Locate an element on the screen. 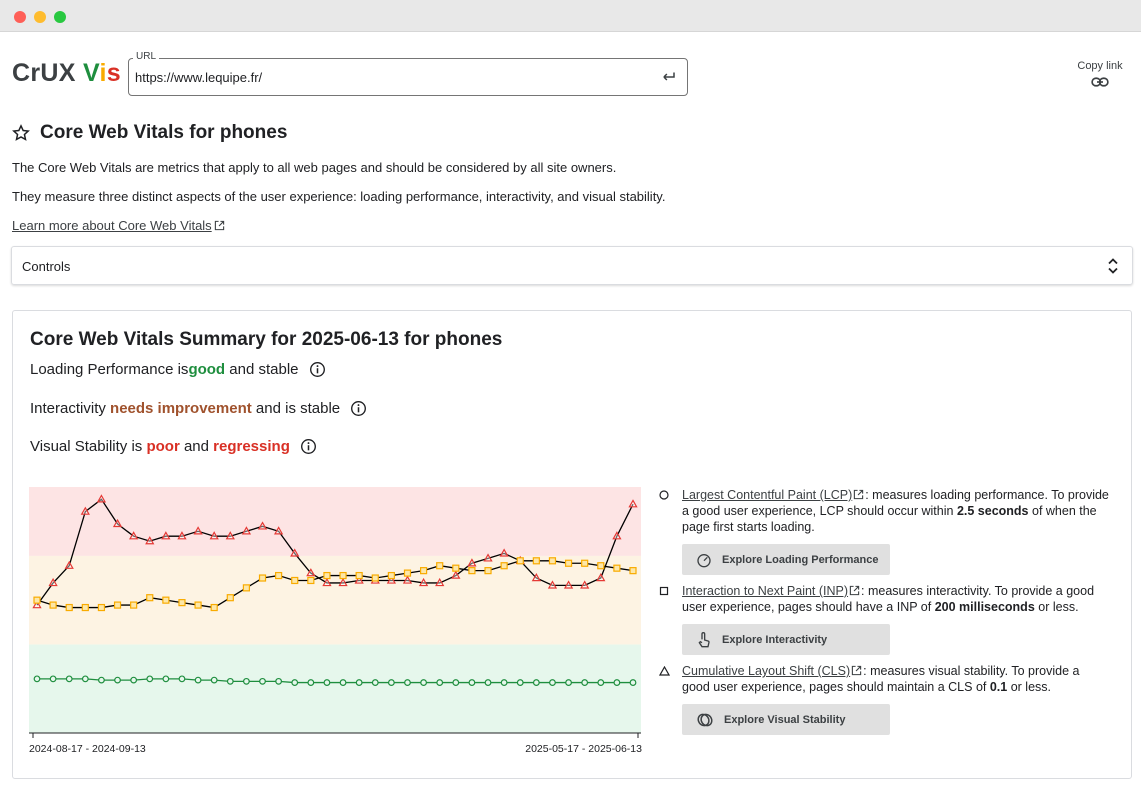 This screenshot has height=791, width=1141. url-label: URL is located at coordinates (146, 56).